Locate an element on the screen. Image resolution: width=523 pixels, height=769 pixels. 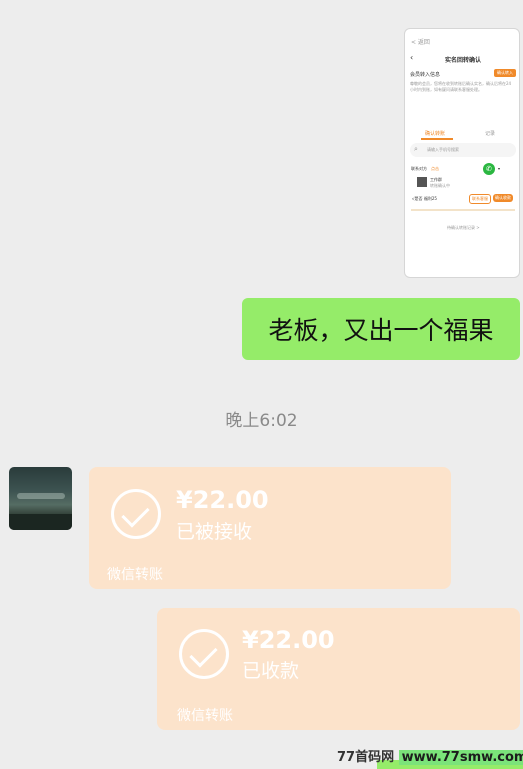
avatar-horizon is located at coordinates (41, 496).